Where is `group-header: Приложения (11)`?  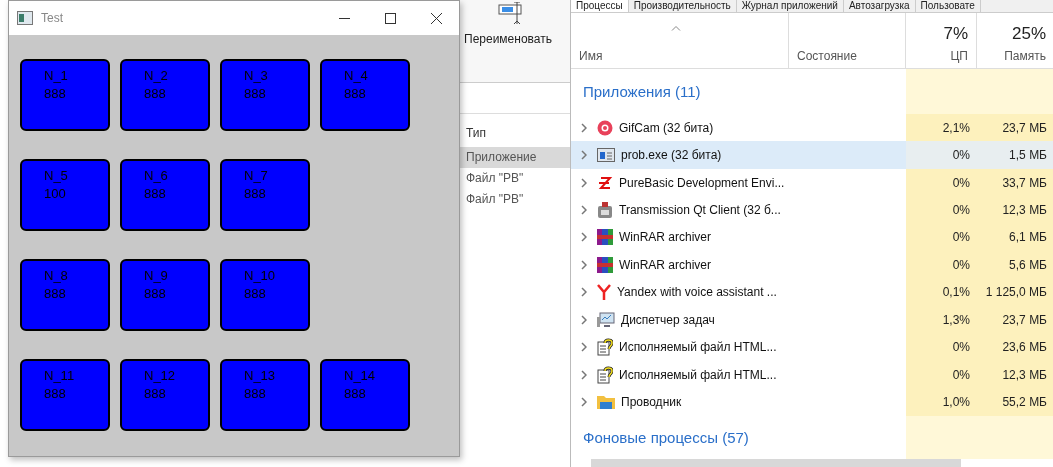 group-header: Приложения (11) is located at coordinates (642, 91).